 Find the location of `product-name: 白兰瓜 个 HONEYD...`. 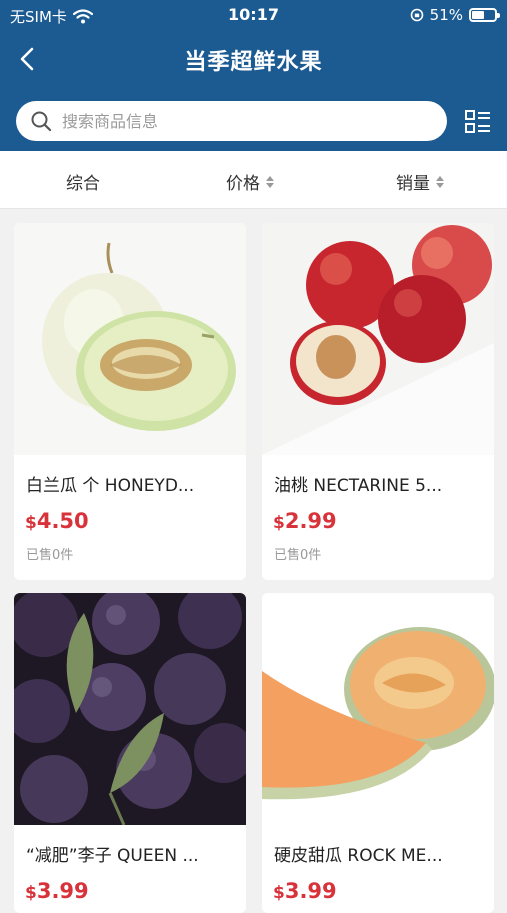

product-name: 白兰瓜 个 HONEYD... is located at coordinates (110, 486).